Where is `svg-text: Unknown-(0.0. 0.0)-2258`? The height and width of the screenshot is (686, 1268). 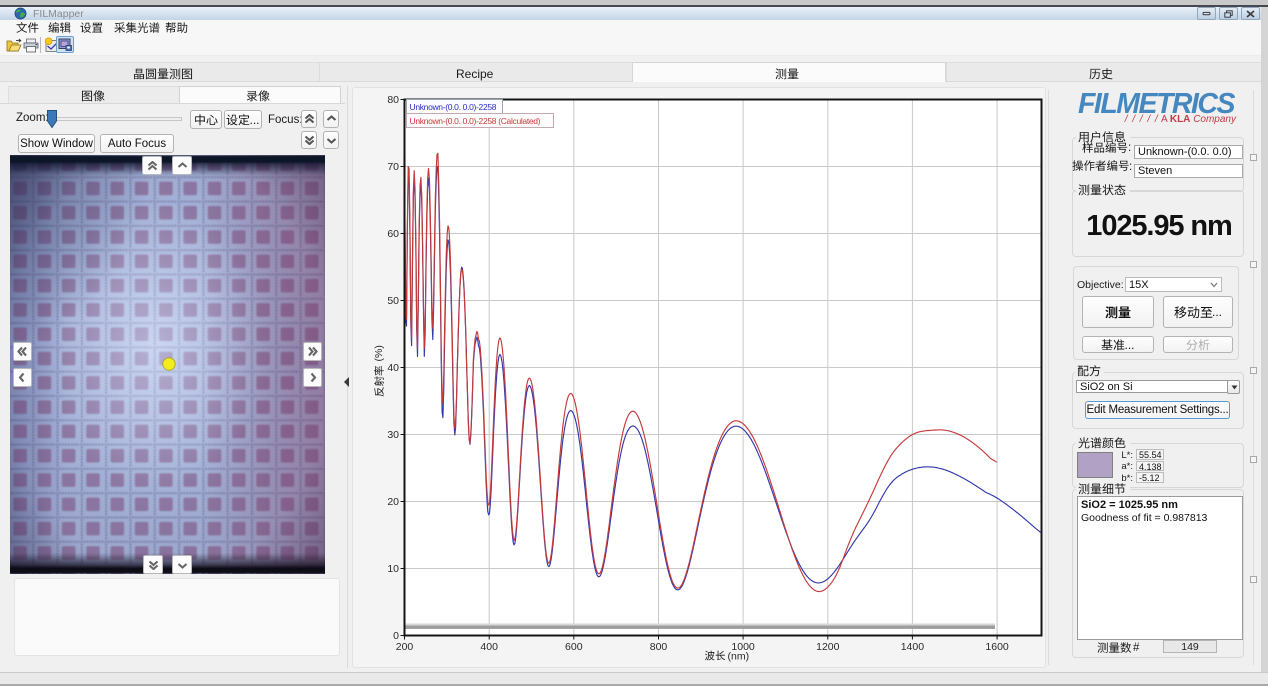
svg-text: Unknown-(0.0. 0.0)-2258 is located at coordinates (453, 107).